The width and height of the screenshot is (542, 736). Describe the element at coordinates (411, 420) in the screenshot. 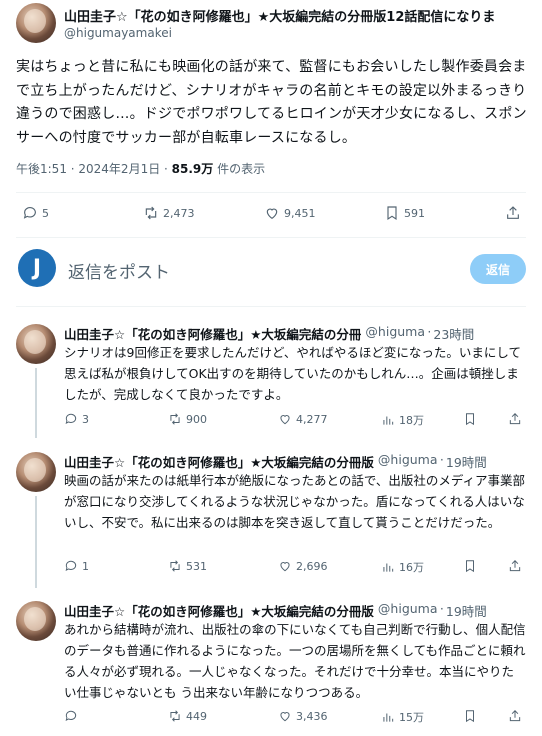

I see `view-count: 18万` at that location.